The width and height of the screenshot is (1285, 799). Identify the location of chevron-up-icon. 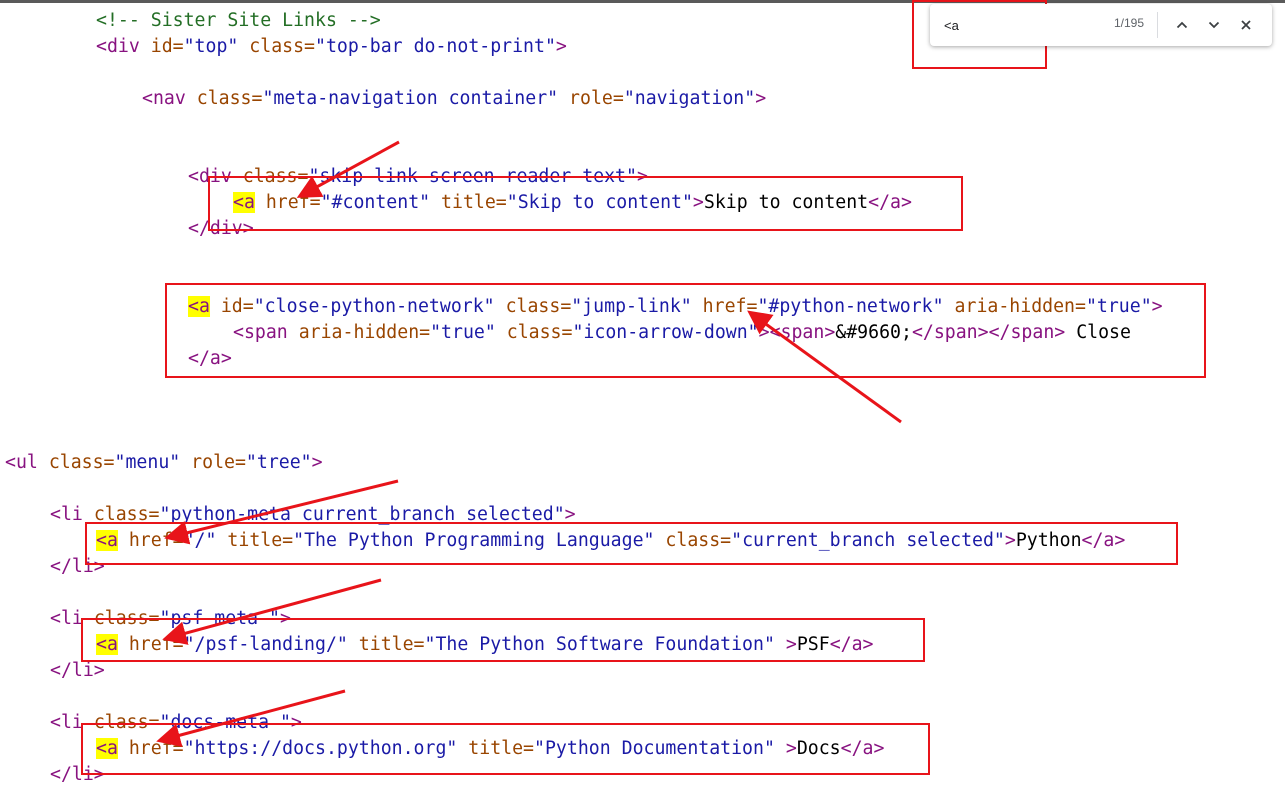
(1182, 25).